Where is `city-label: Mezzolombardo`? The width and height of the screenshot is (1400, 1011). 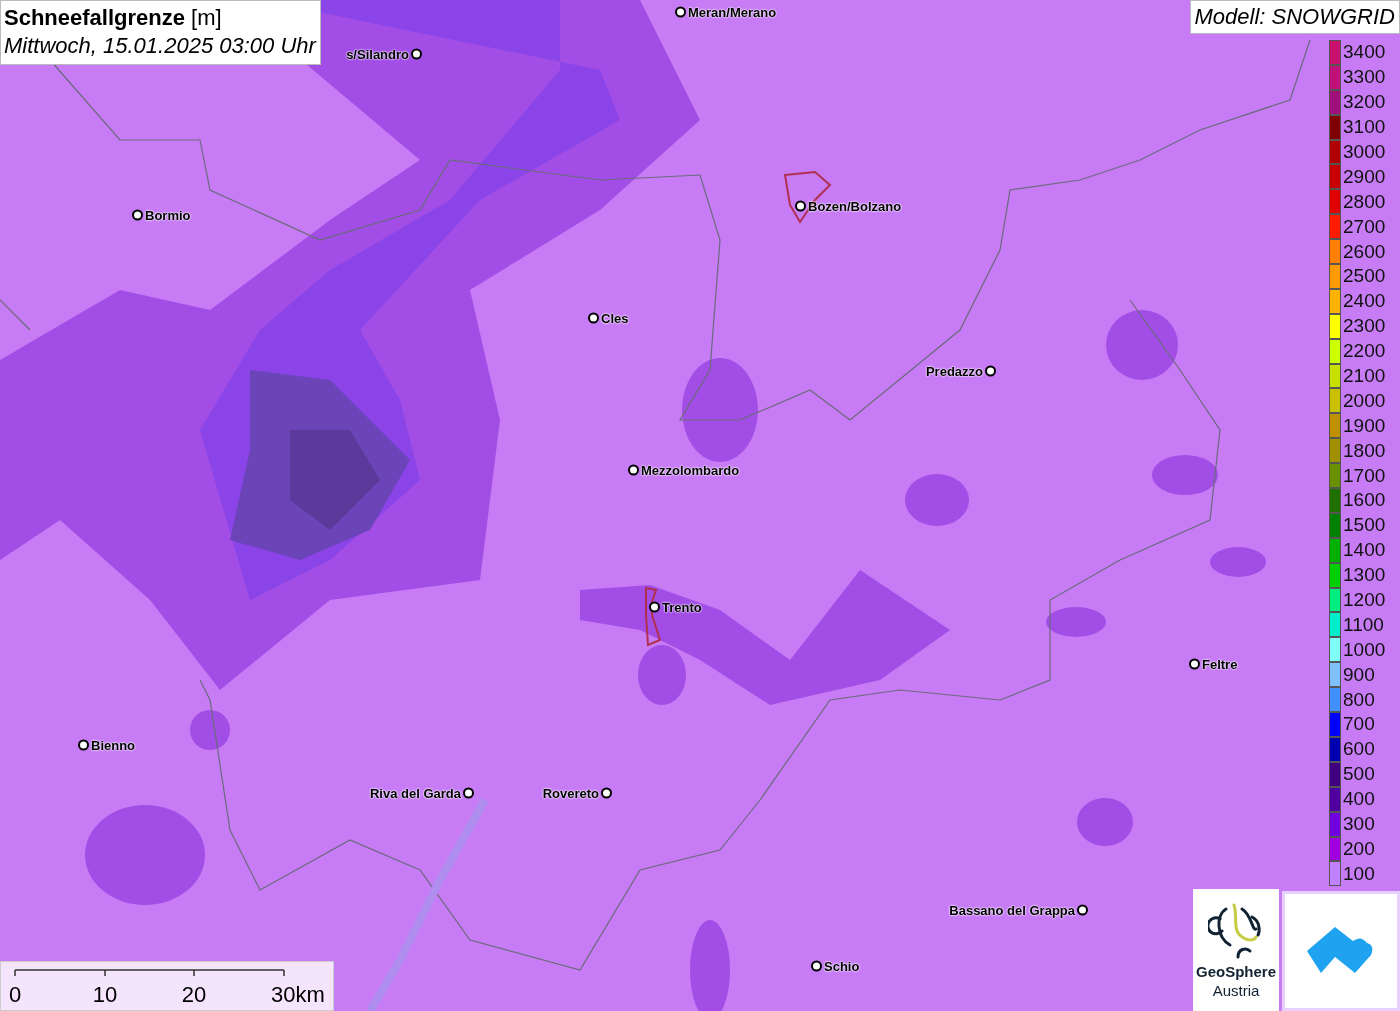
city-label: Mezzolombardo is located at coordinates (690, 470).